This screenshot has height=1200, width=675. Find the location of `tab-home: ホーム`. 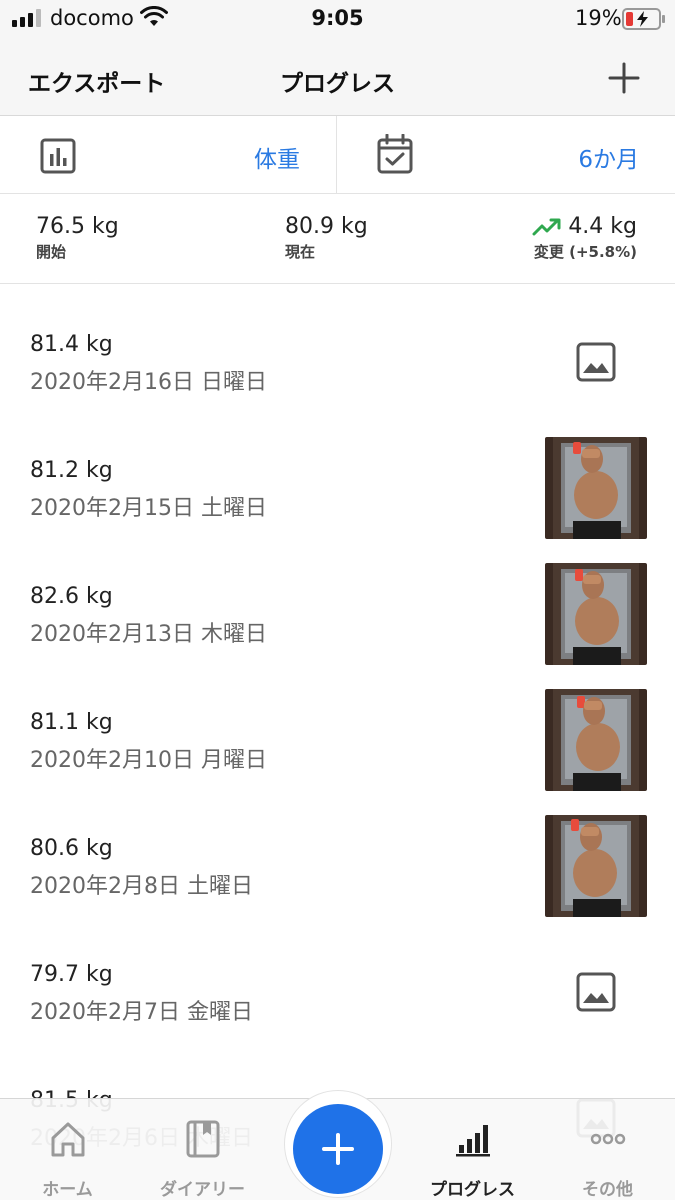

tab-home: ホーム is located at coordinates (67, 1149).